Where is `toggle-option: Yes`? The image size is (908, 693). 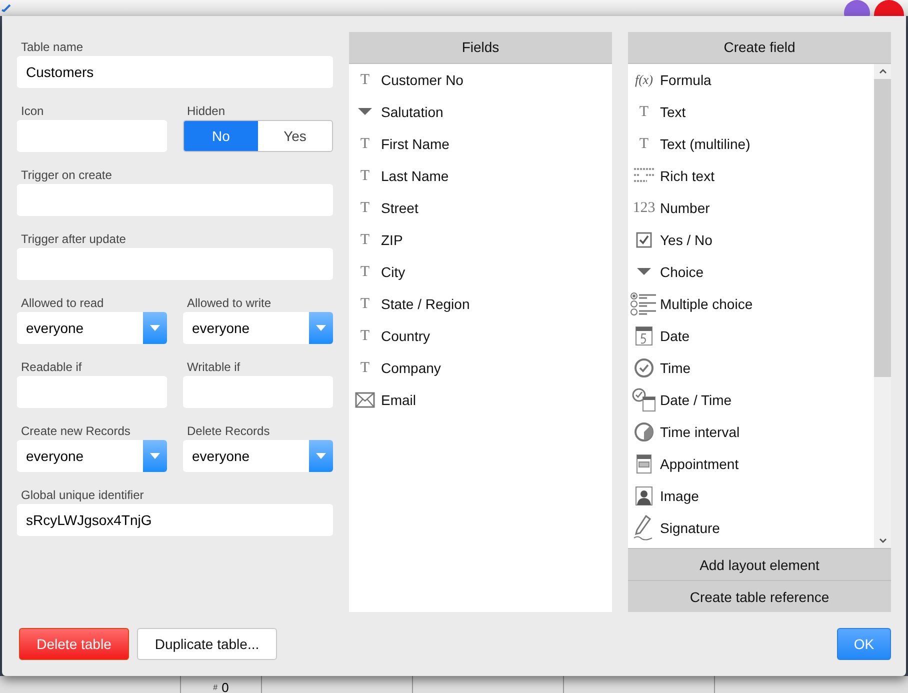
toggle-option: Yes is located at coordinates (295, 136).